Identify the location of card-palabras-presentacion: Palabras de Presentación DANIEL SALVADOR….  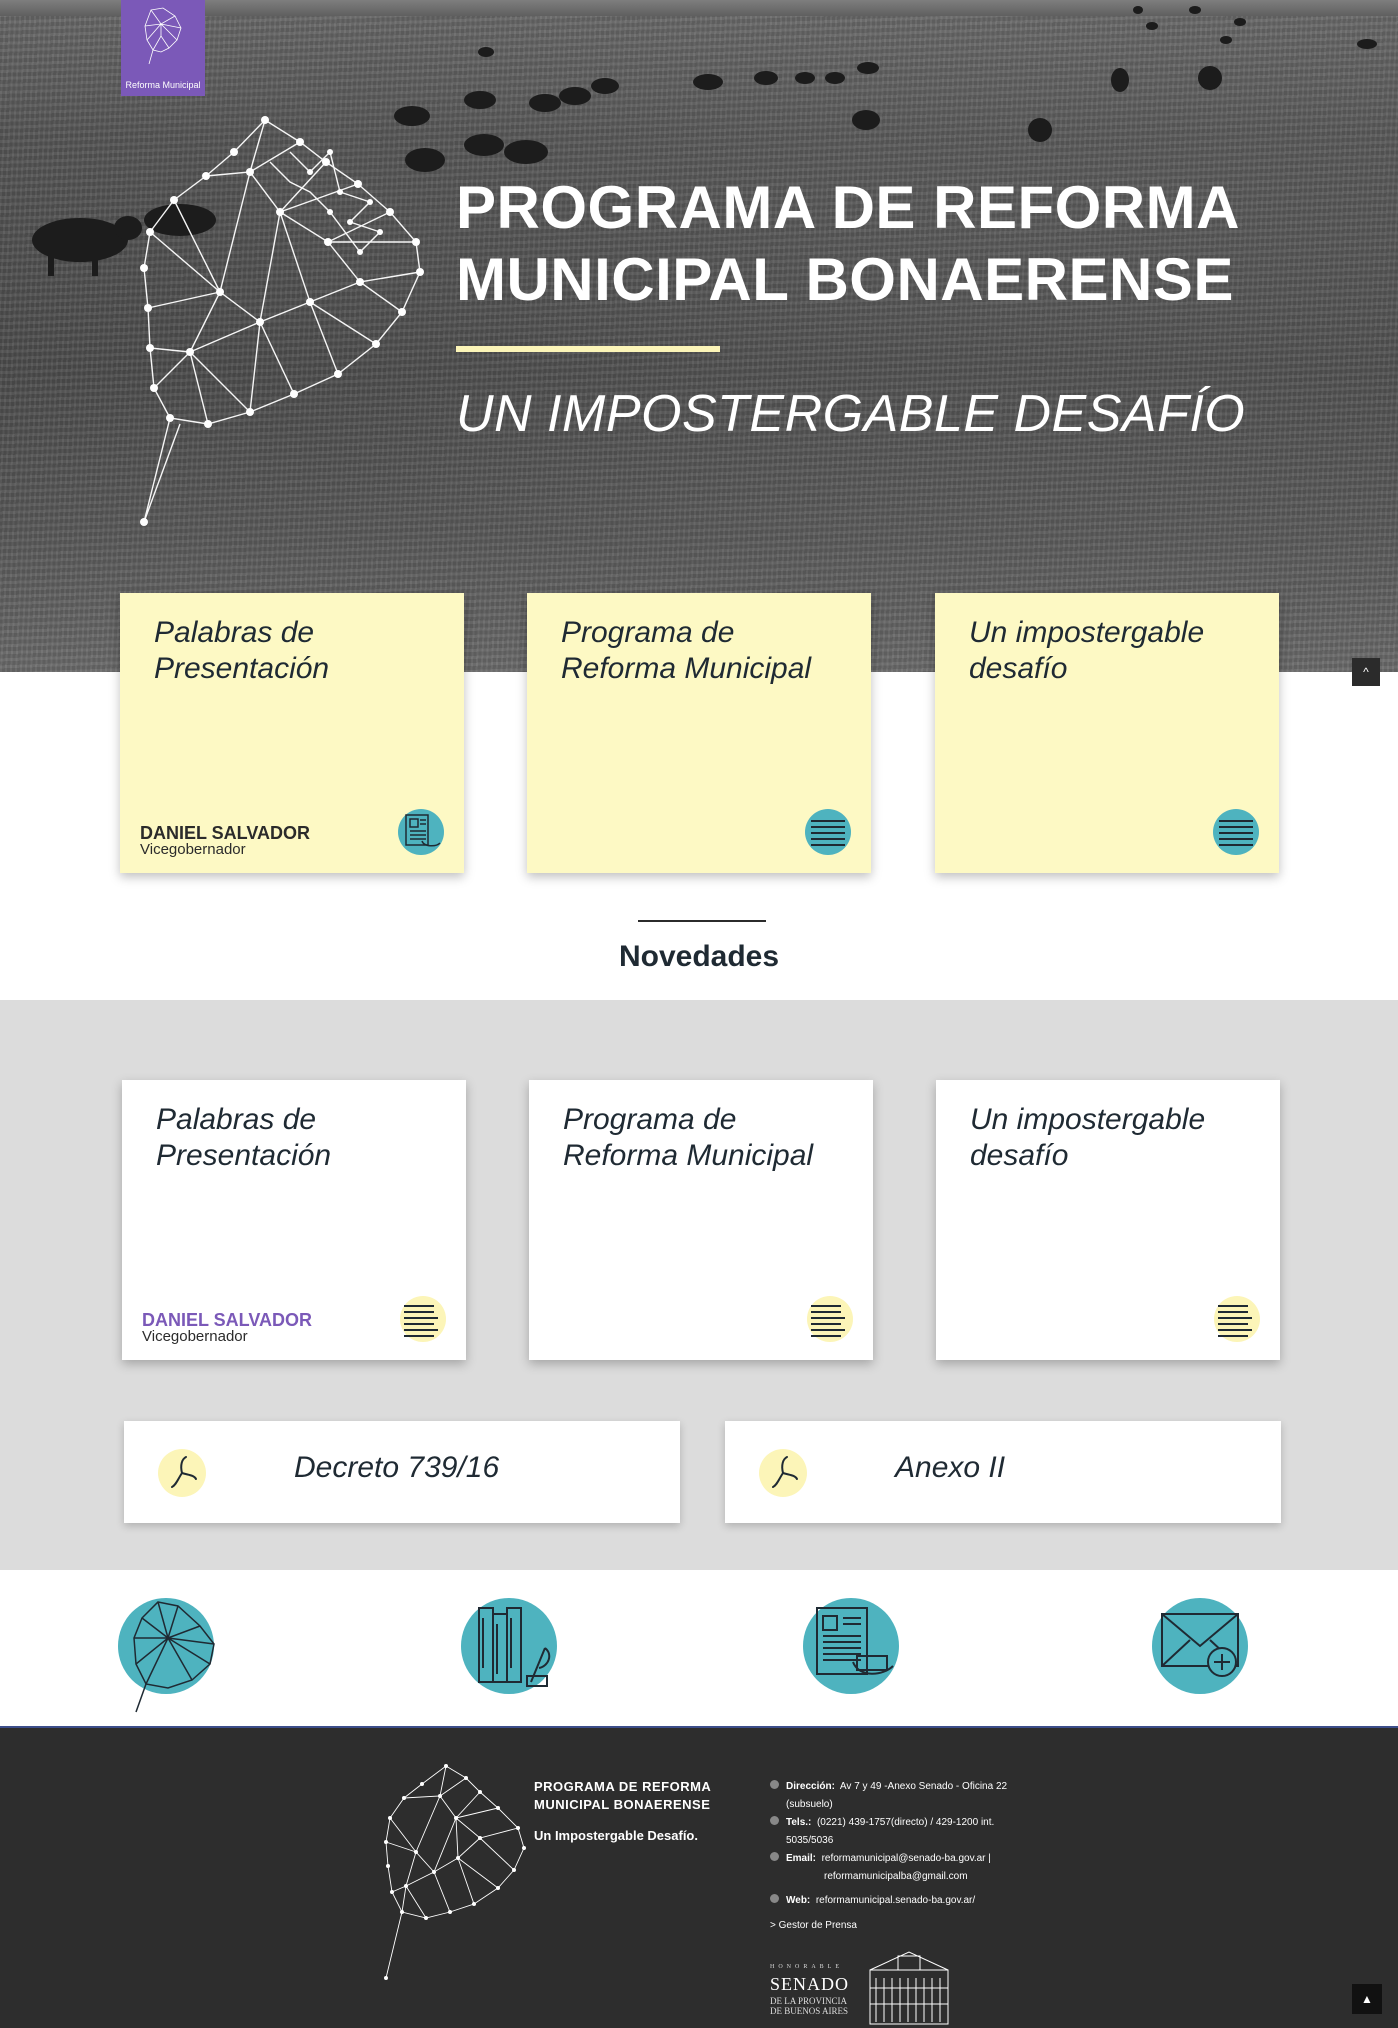
(292, 733).